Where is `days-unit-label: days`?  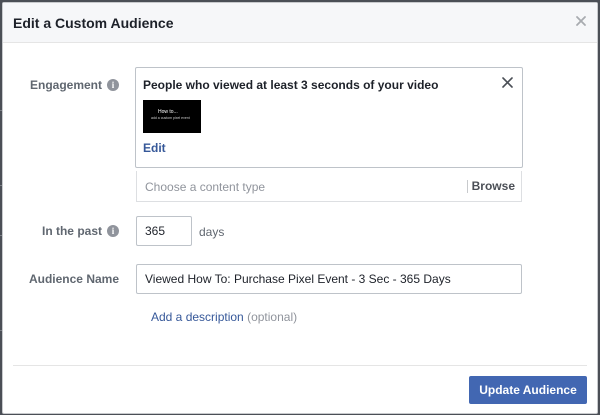
days-unit-label: days is located at coordinates (212, 232).